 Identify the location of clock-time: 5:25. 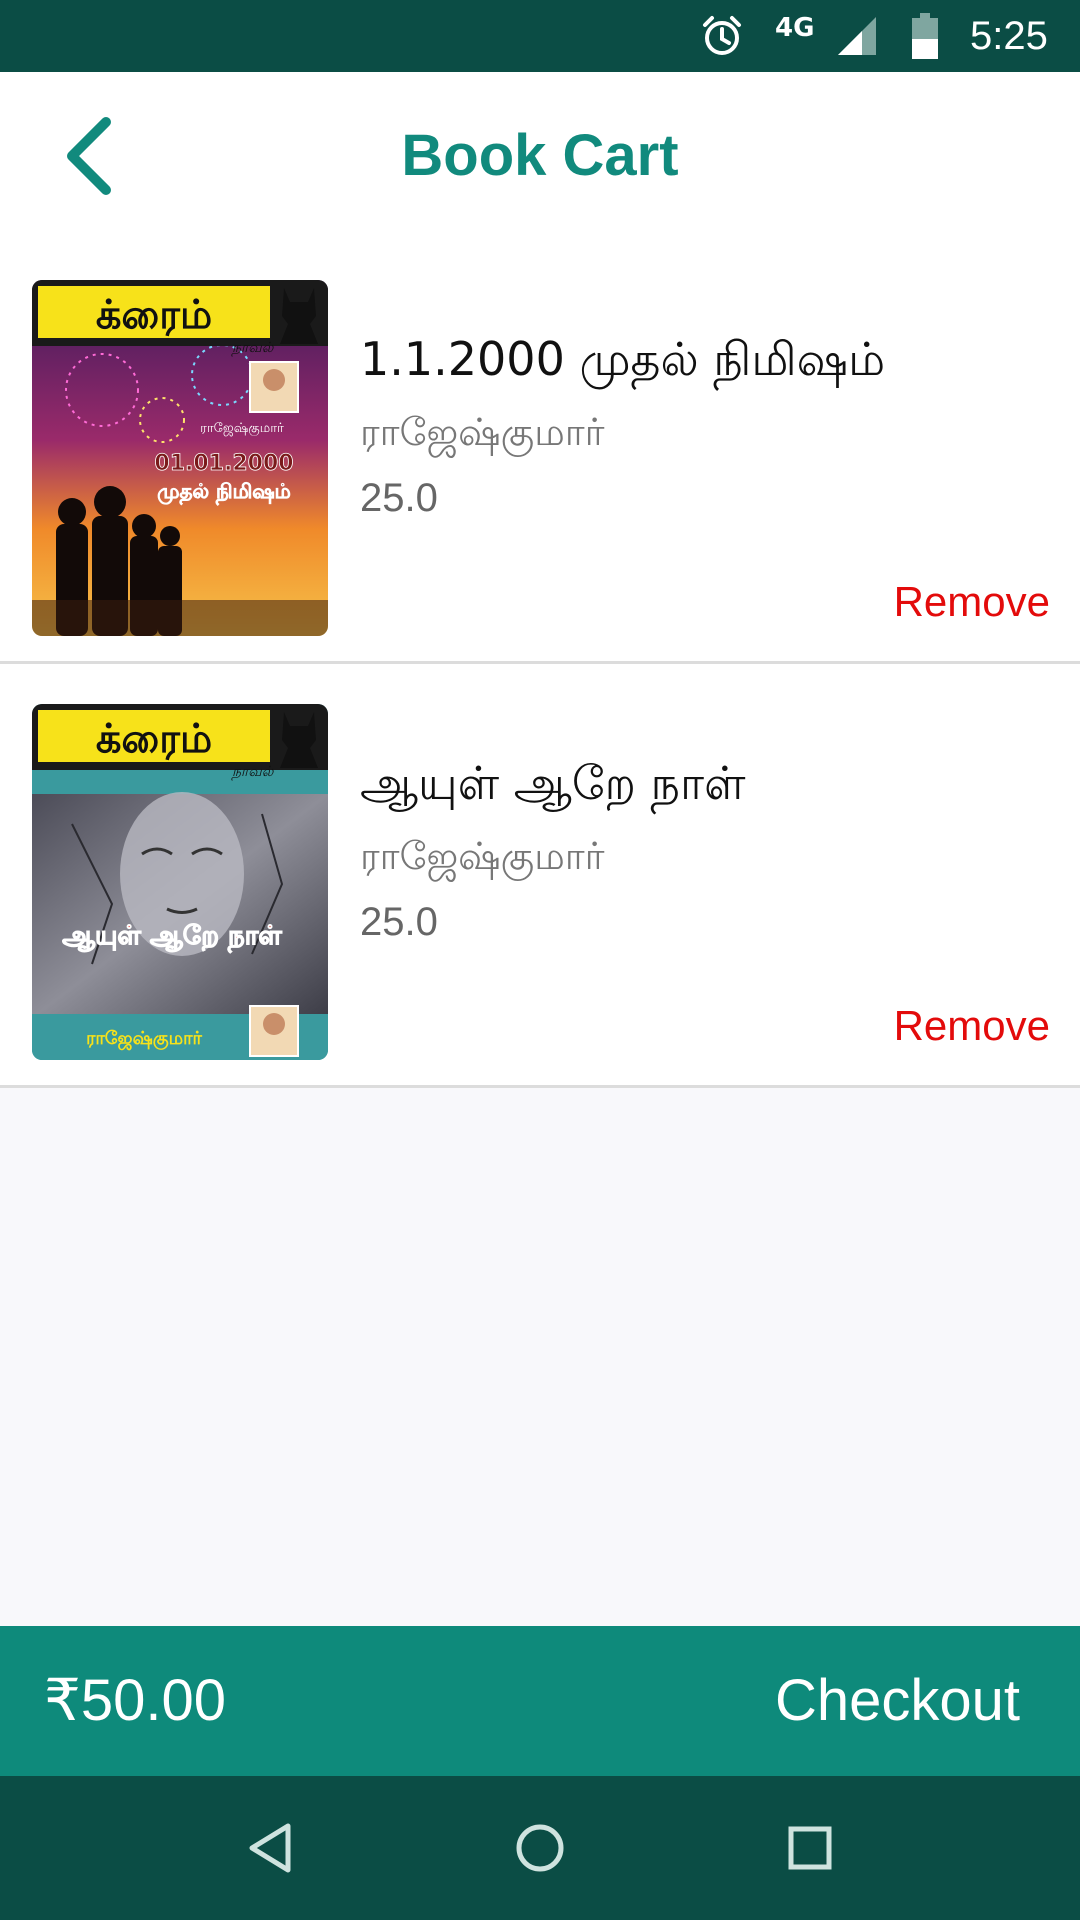
(1009, 35).